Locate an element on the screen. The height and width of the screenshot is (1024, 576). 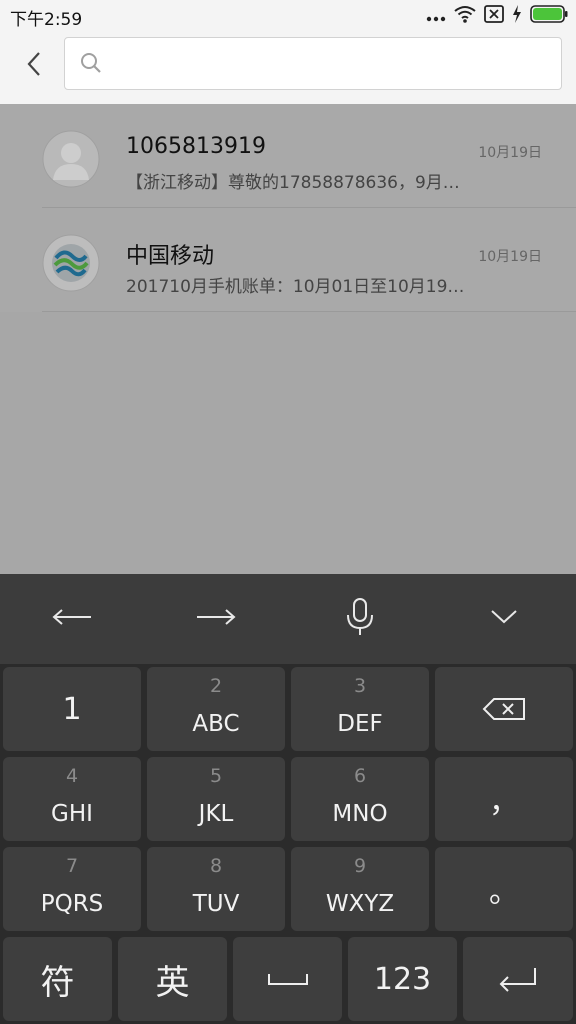
charging-icon is located at coordinates (517, 16).